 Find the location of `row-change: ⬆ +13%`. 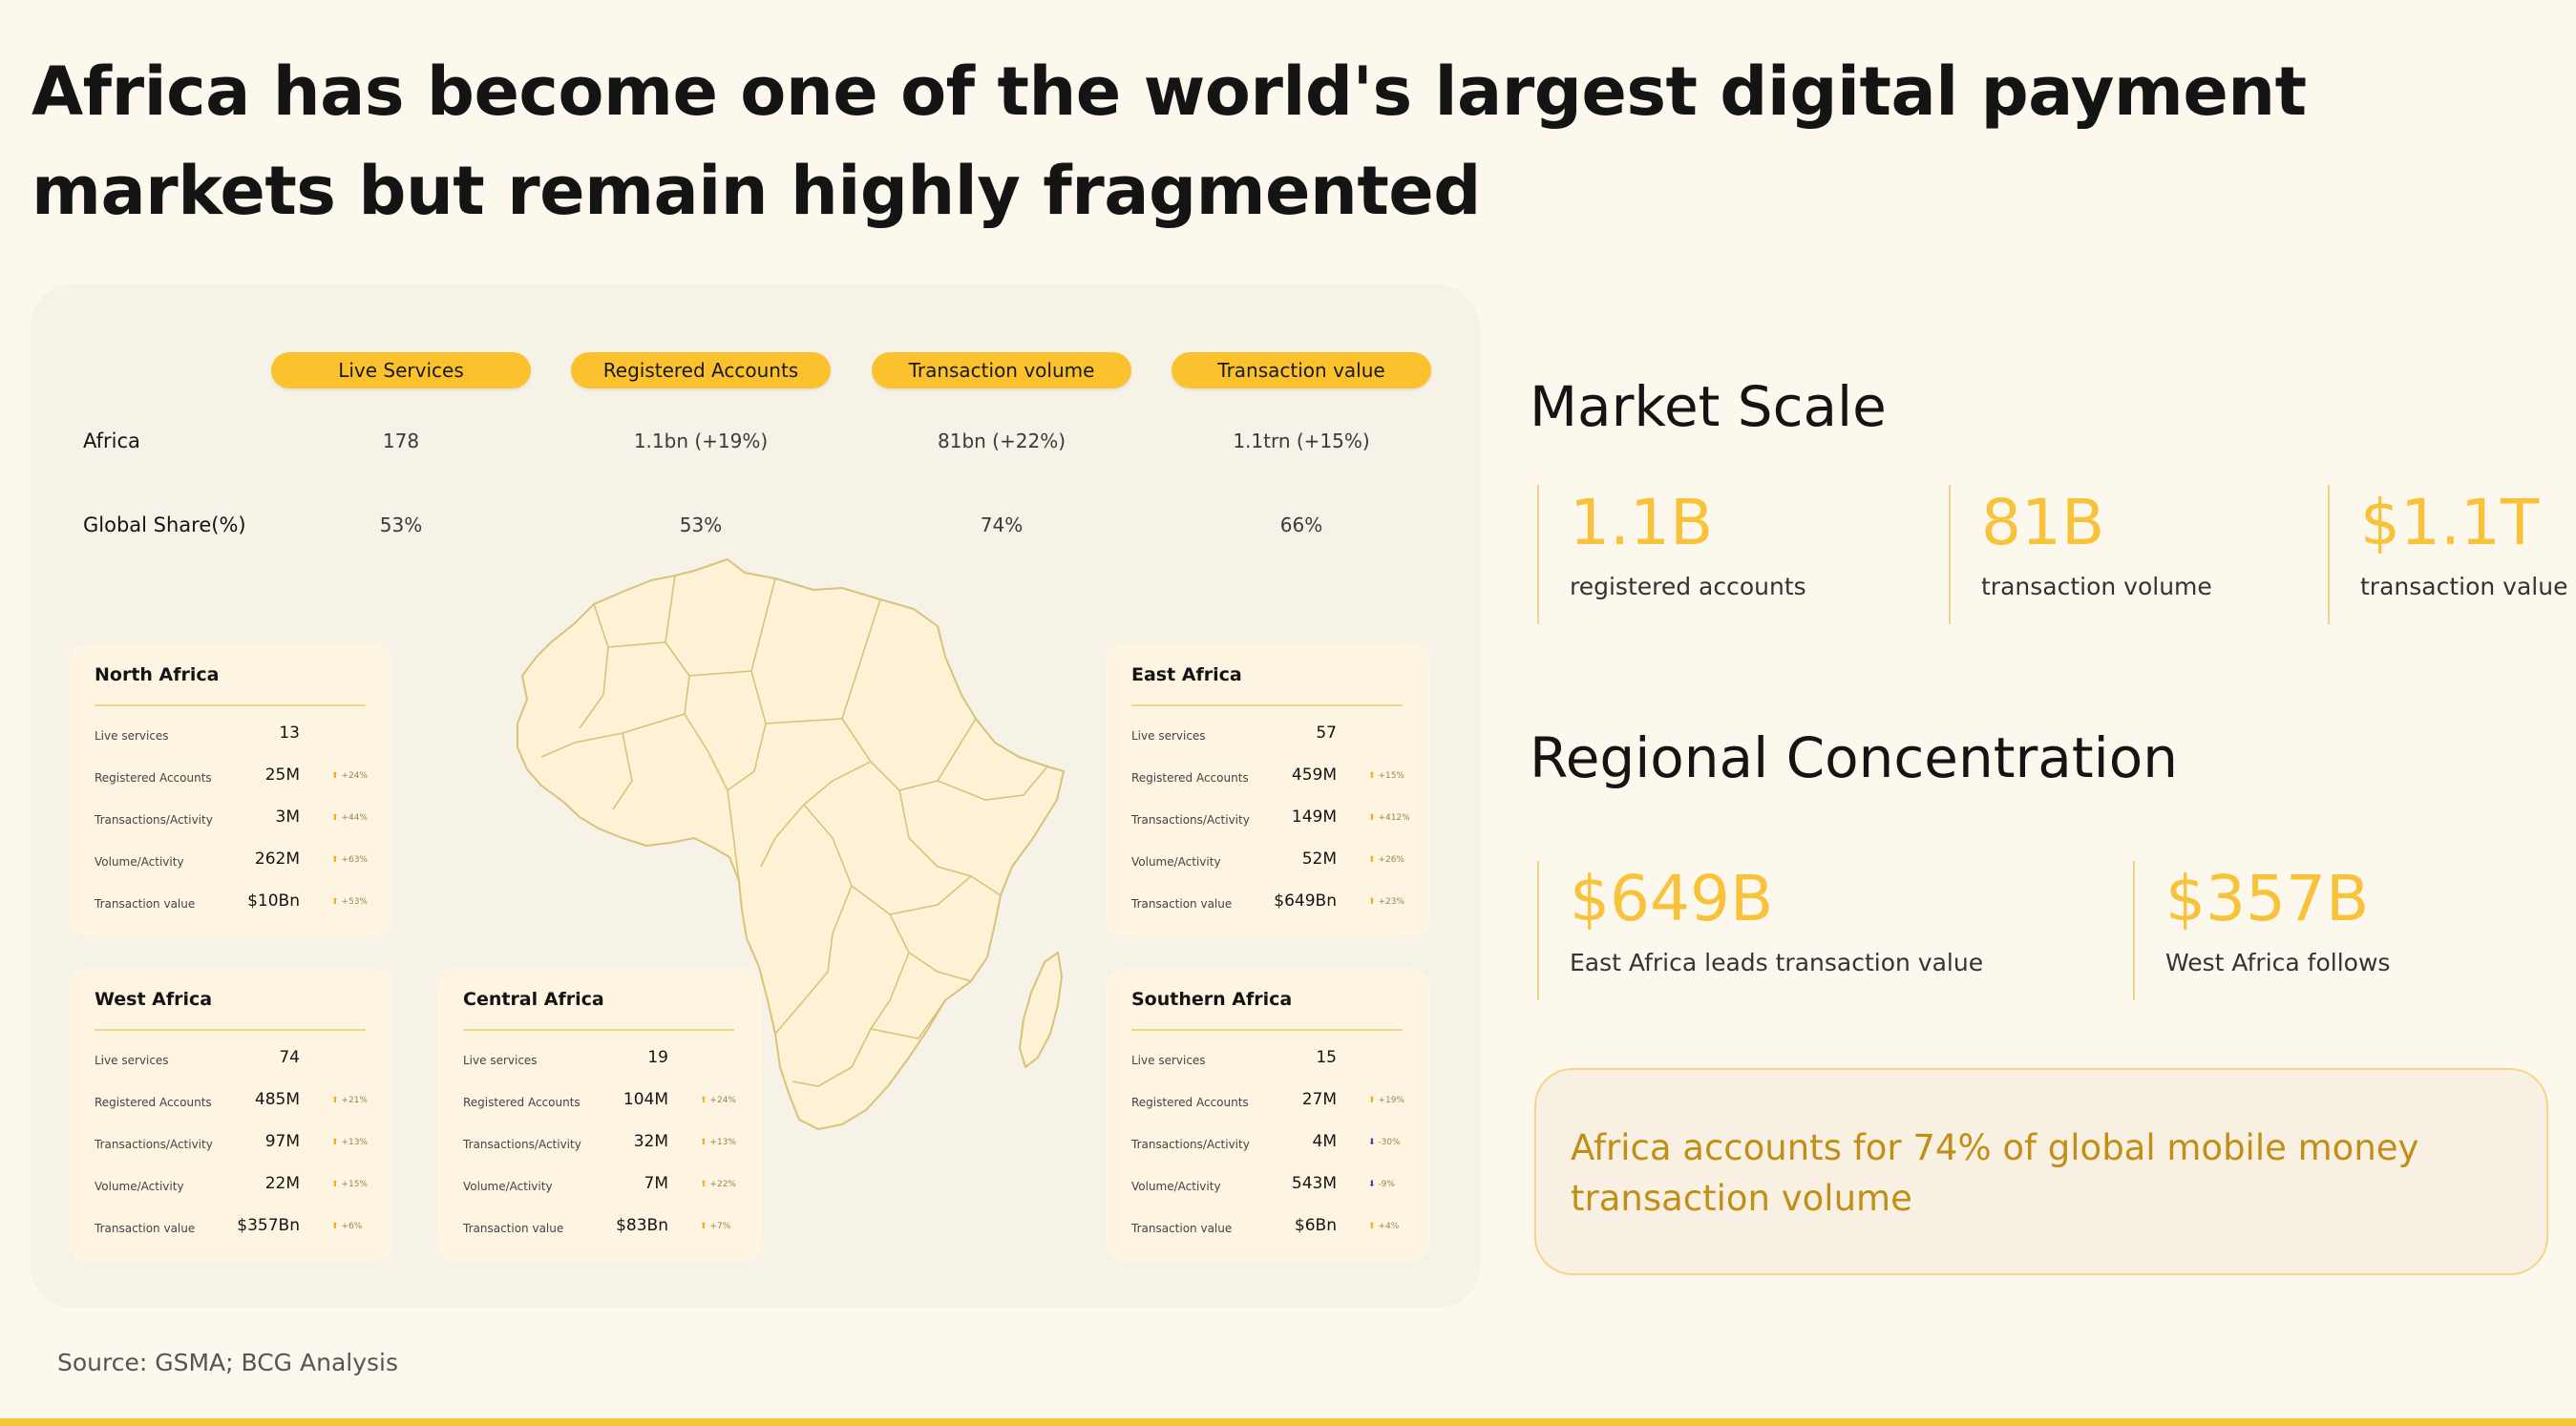

row-change: ⬆ +13% is located at coordinates (718, 1143).